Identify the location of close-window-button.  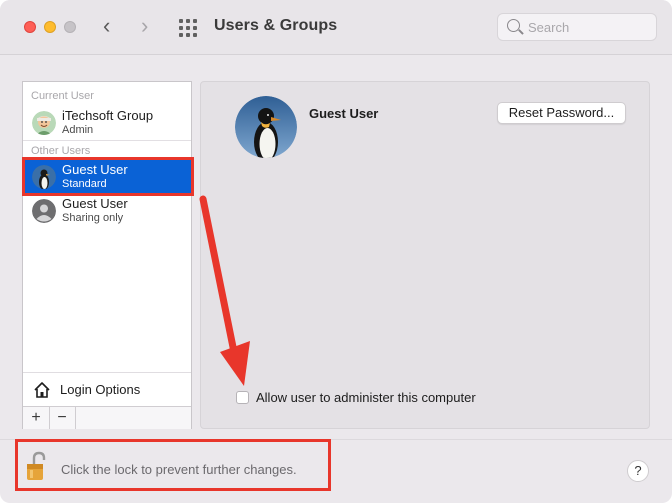
(30, 27).